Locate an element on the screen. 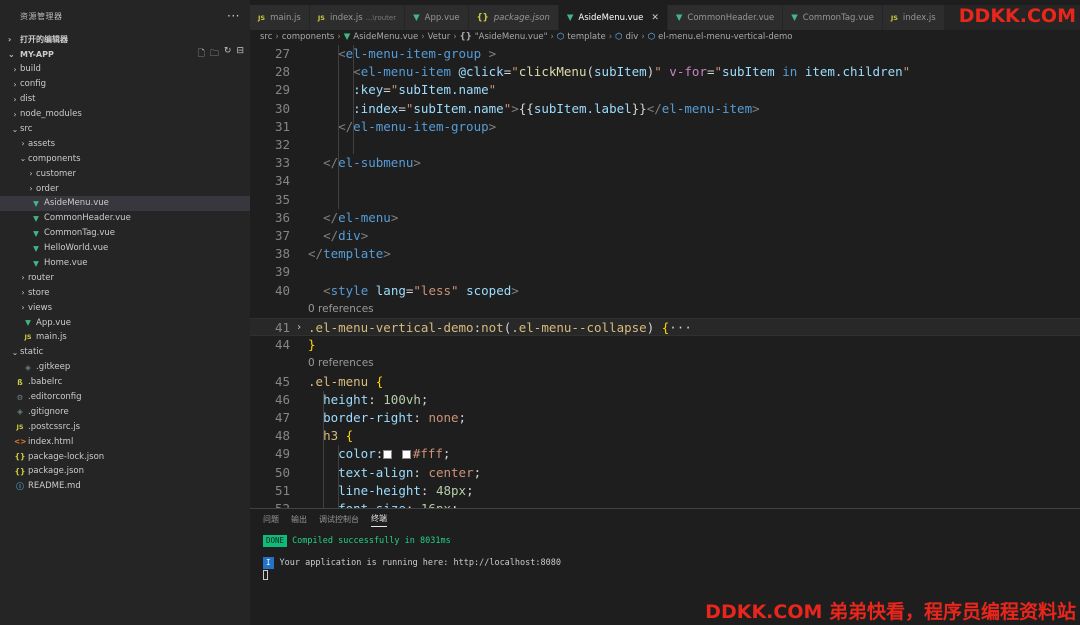  refresh-icon: ↻ is located at coordinates (228, 54).